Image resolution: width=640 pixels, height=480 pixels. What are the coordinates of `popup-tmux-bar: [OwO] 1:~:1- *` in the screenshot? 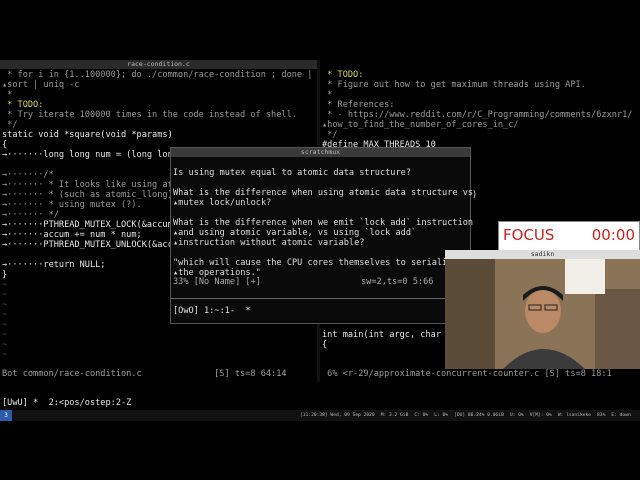 It's located at (212, 311).